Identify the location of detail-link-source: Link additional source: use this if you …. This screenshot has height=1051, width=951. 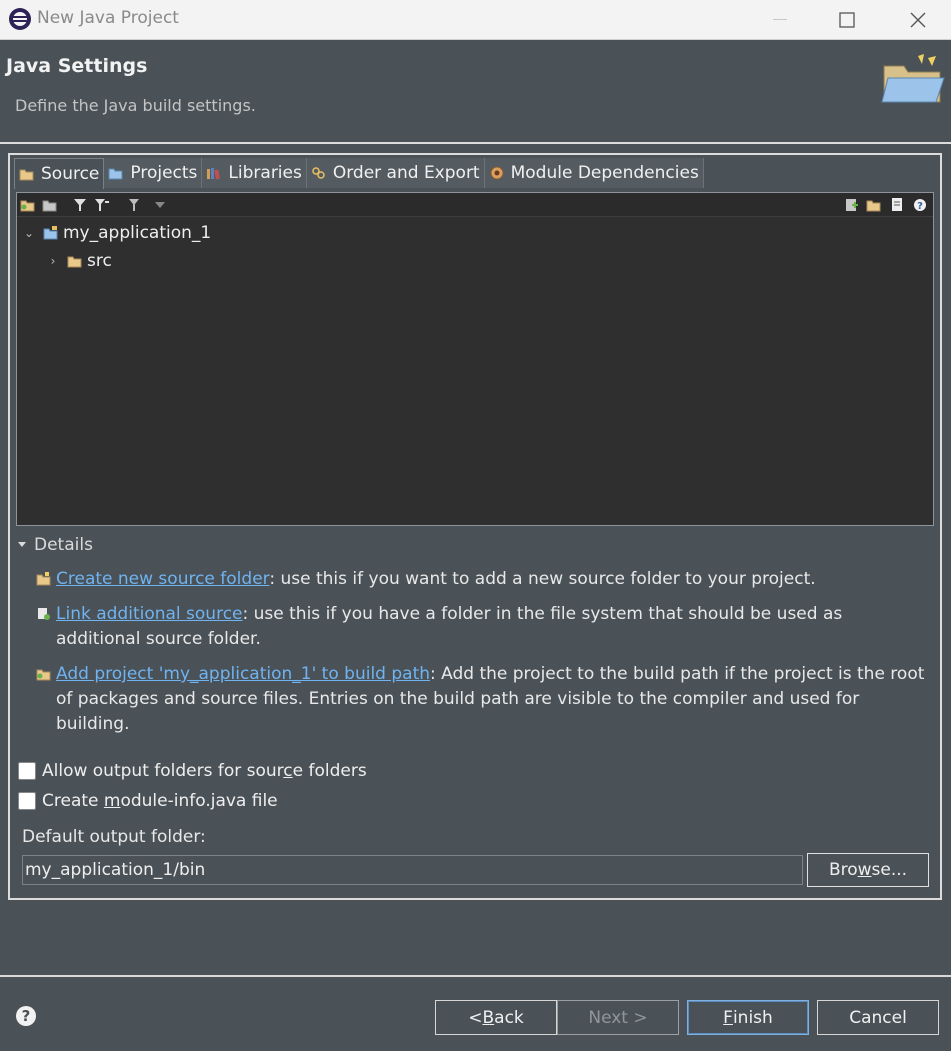
(449, 626).